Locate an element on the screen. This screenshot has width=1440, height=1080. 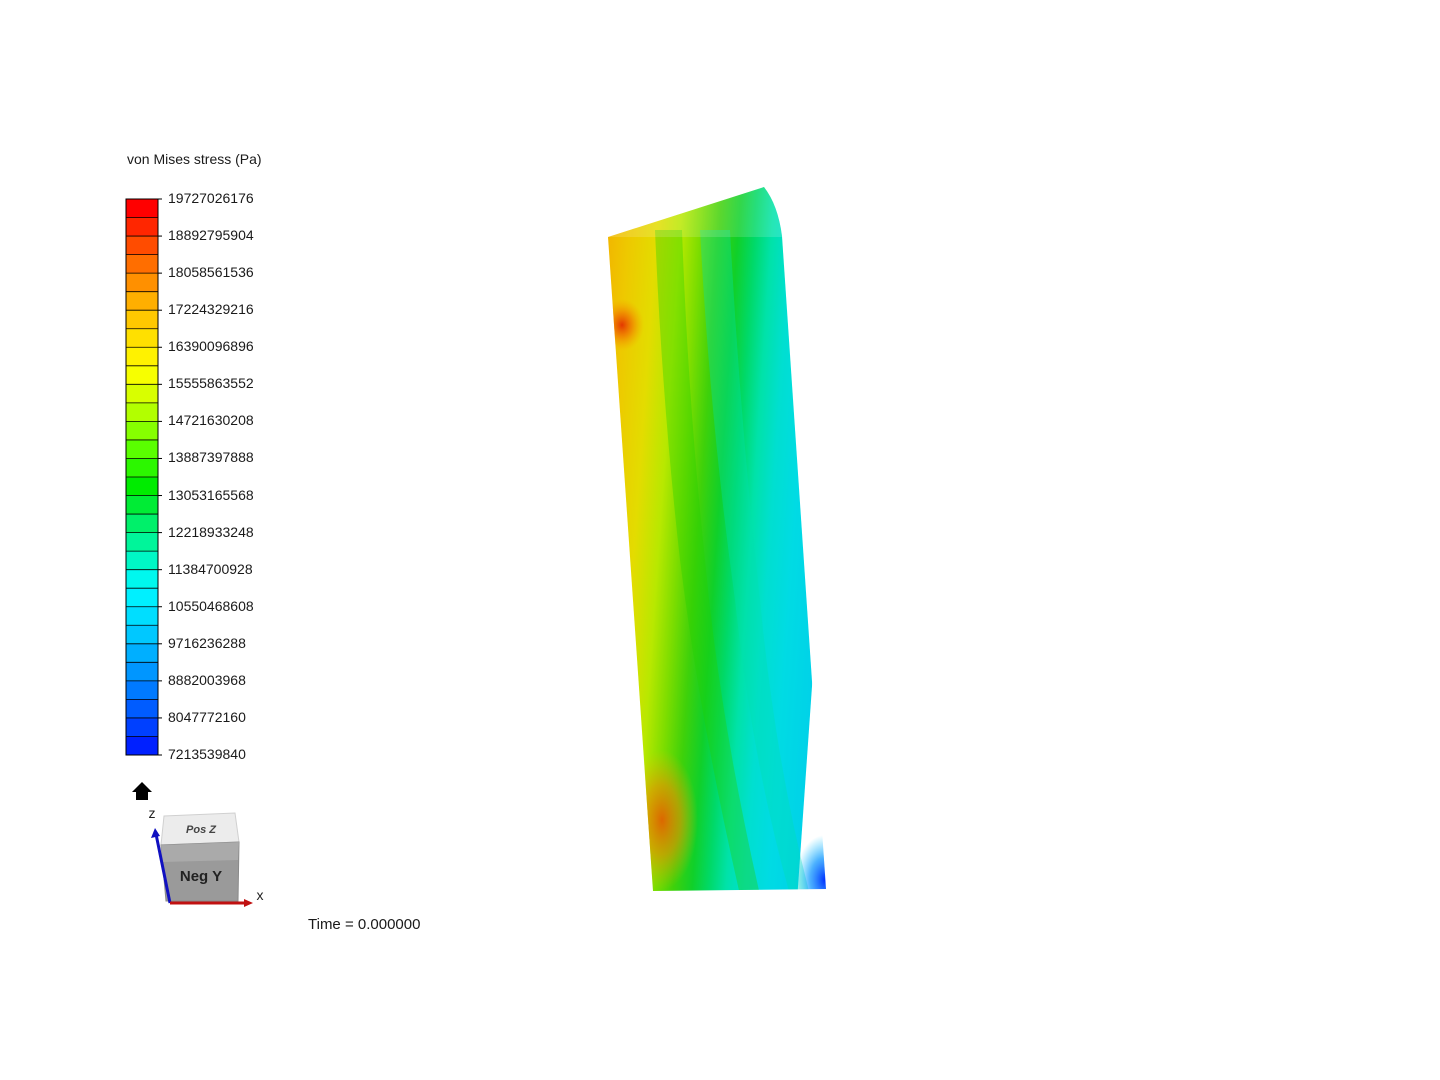
time-label: Time = 0.000000 is located at coordinates (364, 924).